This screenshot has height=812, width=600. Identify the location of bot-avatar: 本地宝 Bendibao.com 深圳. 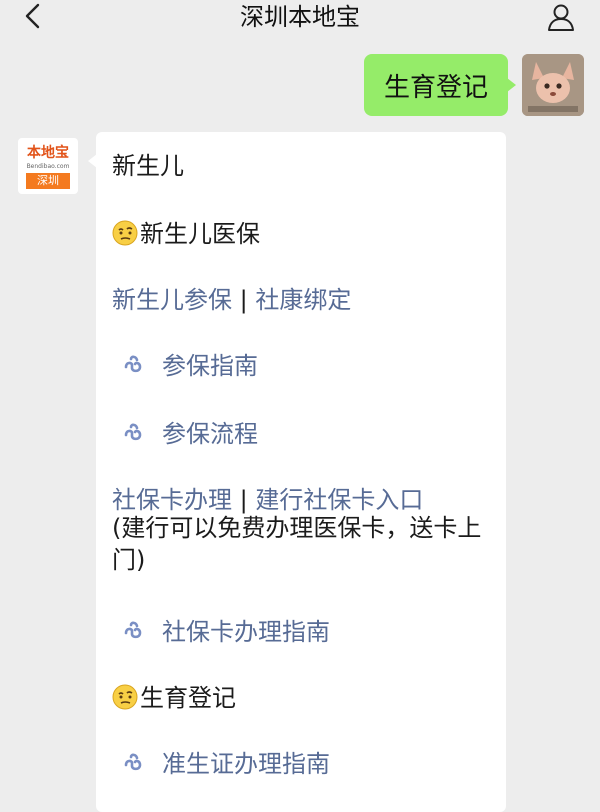
(48, 166).